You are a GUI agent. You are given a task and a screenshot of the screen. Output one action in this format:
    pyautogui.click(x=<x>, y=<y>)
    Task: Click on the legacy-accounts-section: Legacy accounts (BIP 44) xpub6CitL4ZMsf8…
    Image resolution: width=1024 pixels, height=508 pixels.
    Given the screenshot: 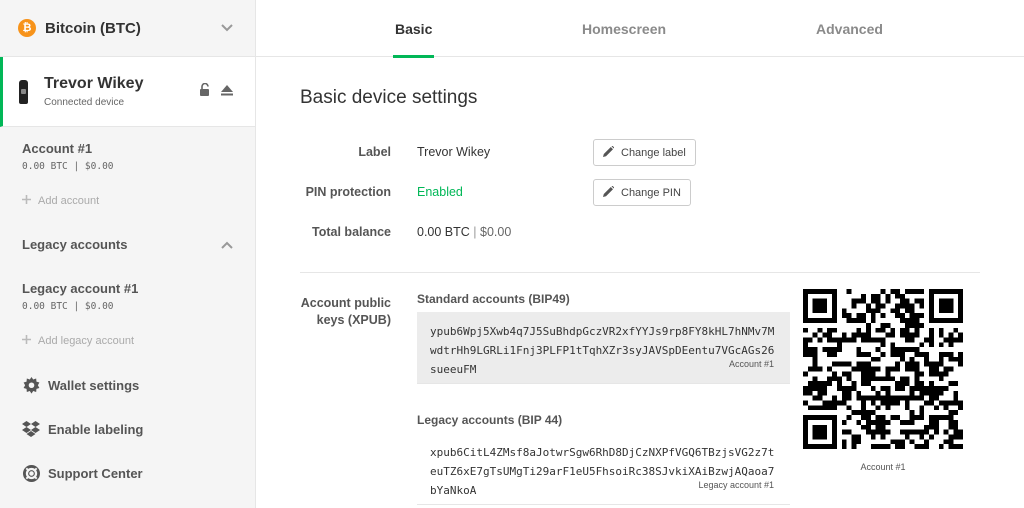 What is the action you would take?
    pyautogui.click(x=603, y=459)
    